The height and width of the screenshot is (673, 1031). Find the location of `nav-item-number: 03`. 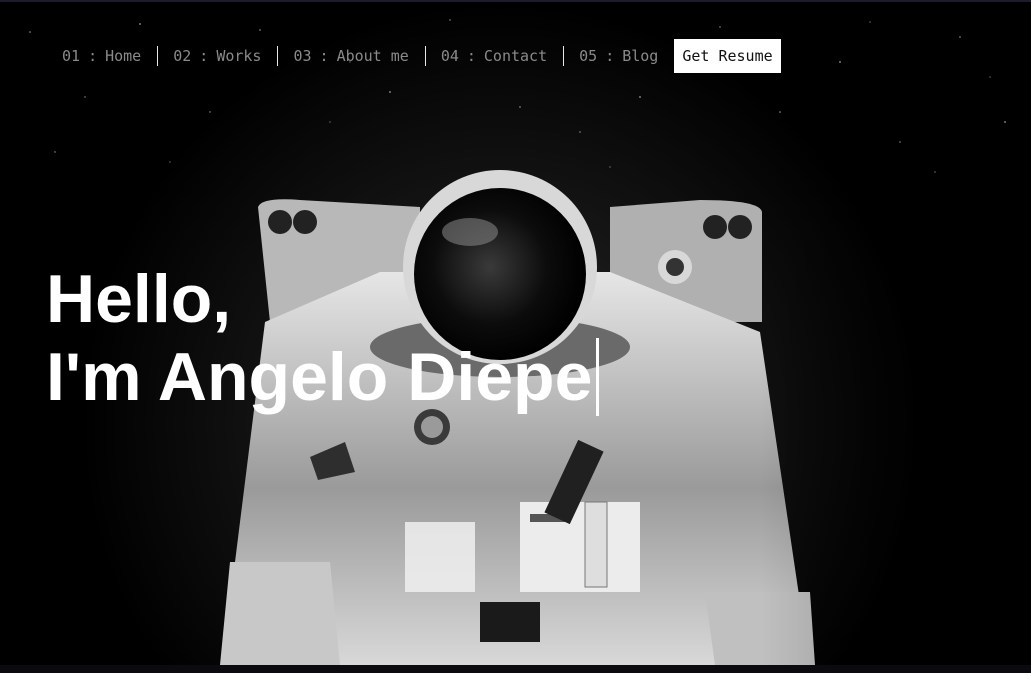

nav-item-number: 03 is located at coordinates (302, 56).